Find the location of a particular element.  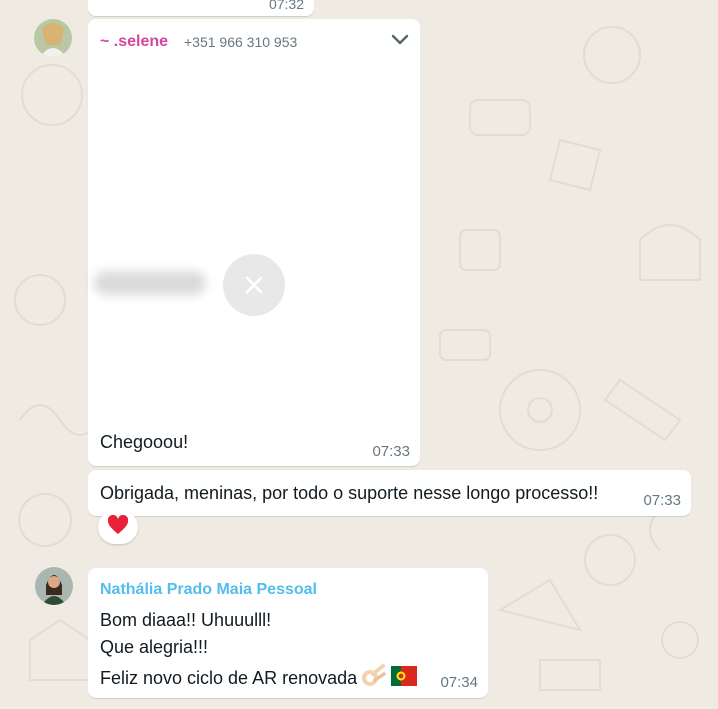

sender-name: Nathália Prado Maia Pessoal is located at coordinates (208, 590).